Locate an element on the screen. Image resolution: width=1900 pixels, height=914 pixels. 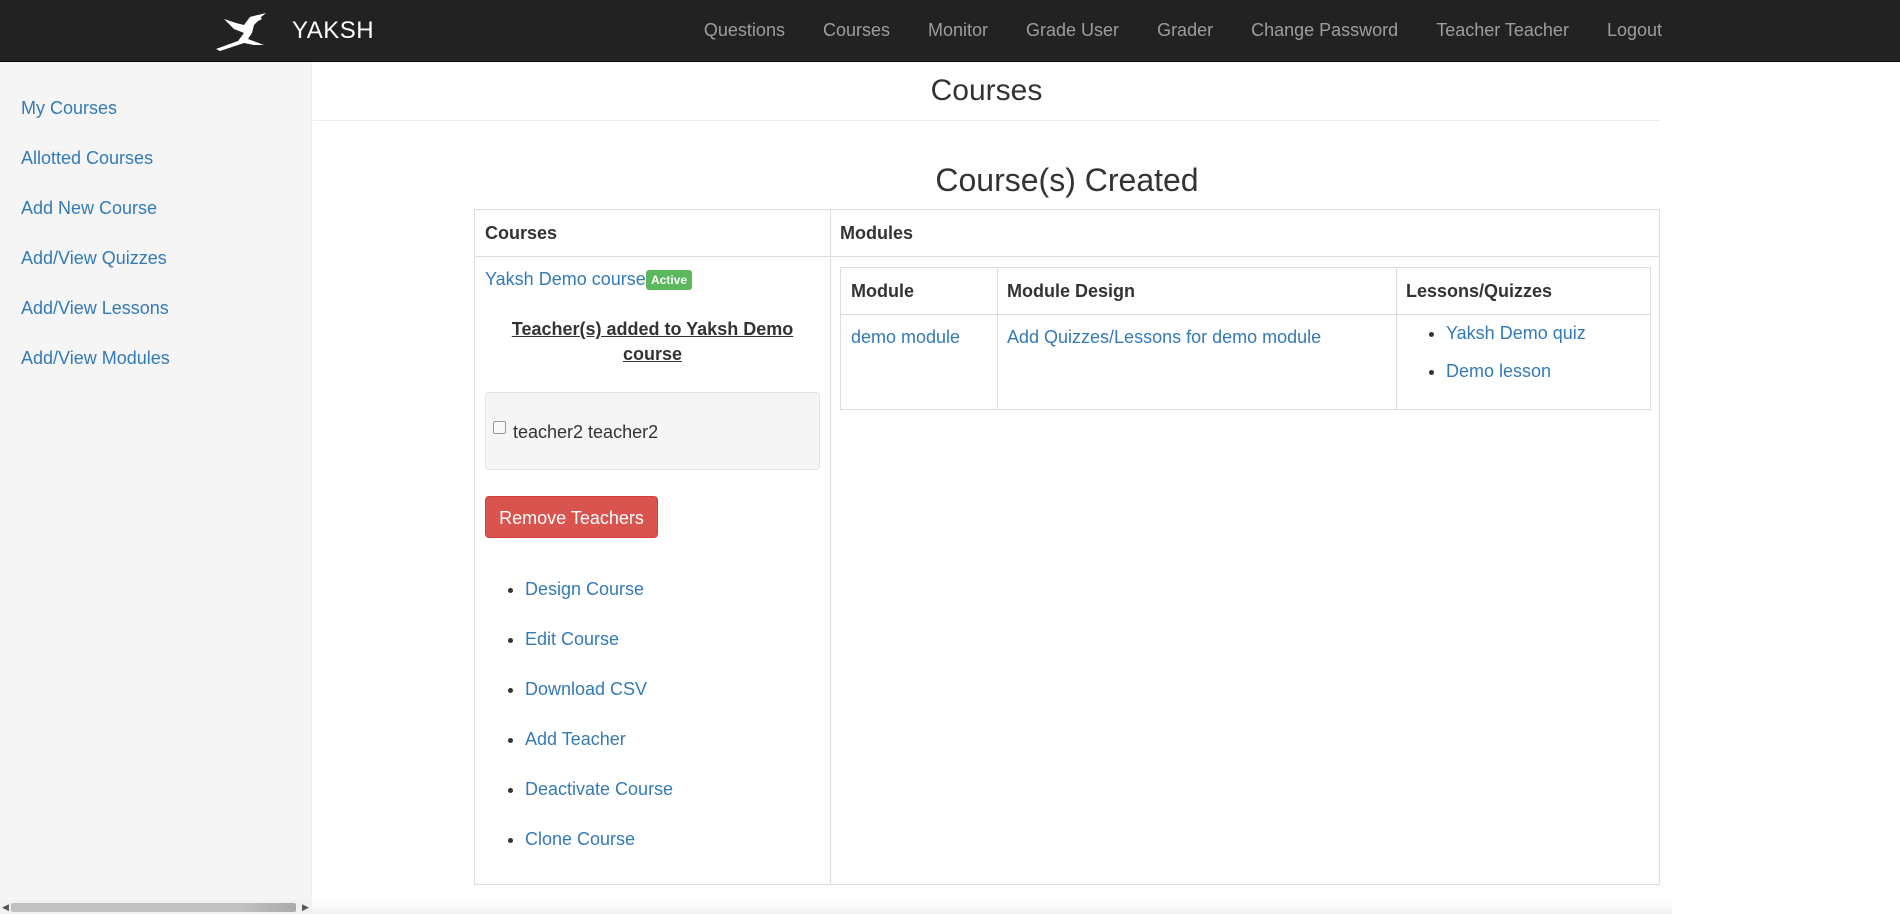
modules-header-divider is located at coordinates (1245, 314).